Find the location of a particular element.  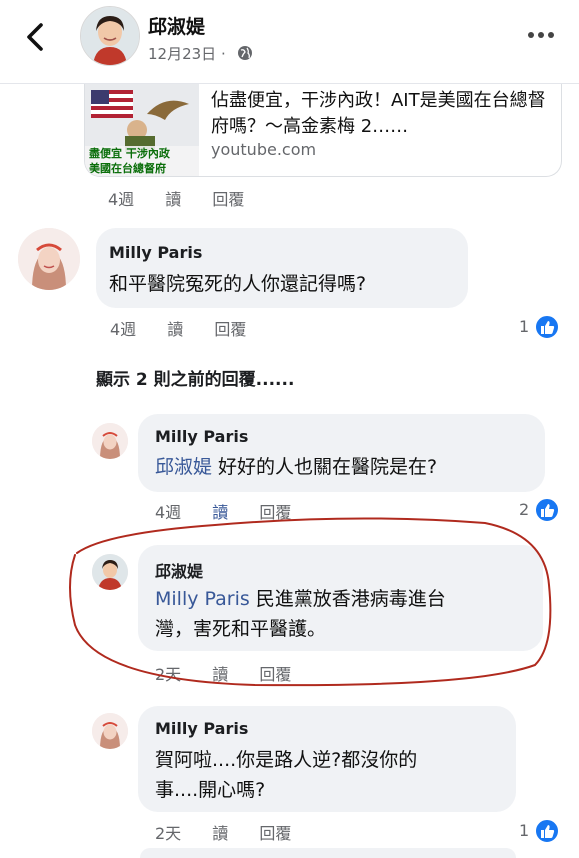

post-timestamp: 12月23日 · is located at coordinates (200, 53).